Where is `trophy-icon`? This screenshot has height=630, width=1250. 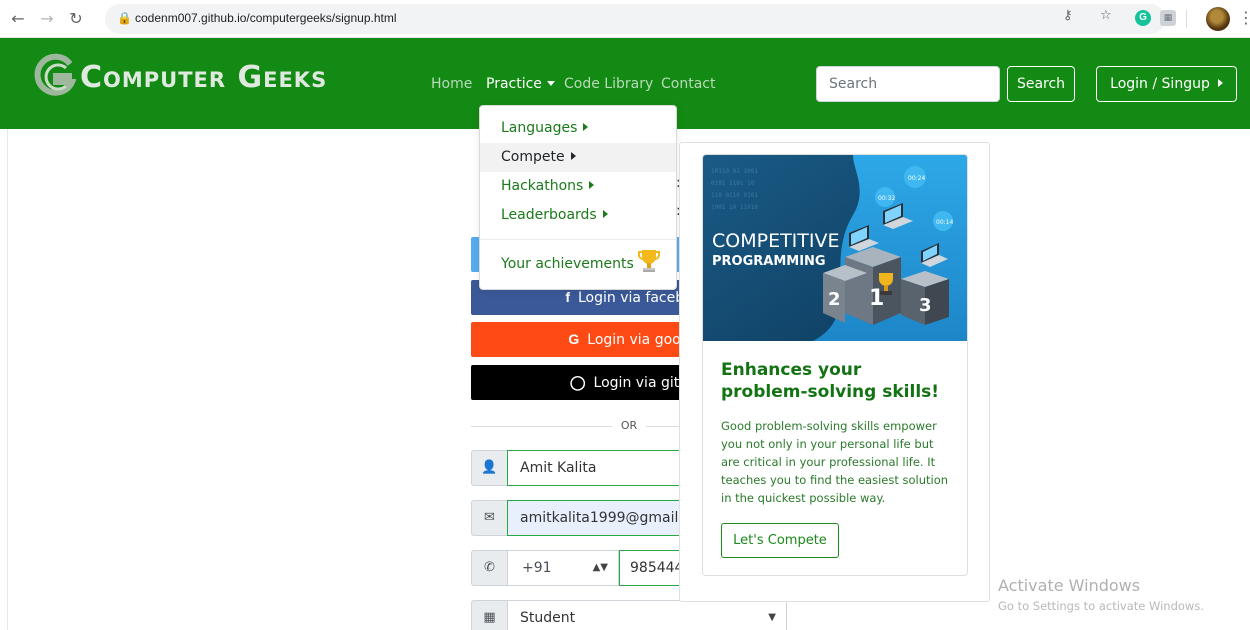 trophy-icon is located at coordinates (648, 261).